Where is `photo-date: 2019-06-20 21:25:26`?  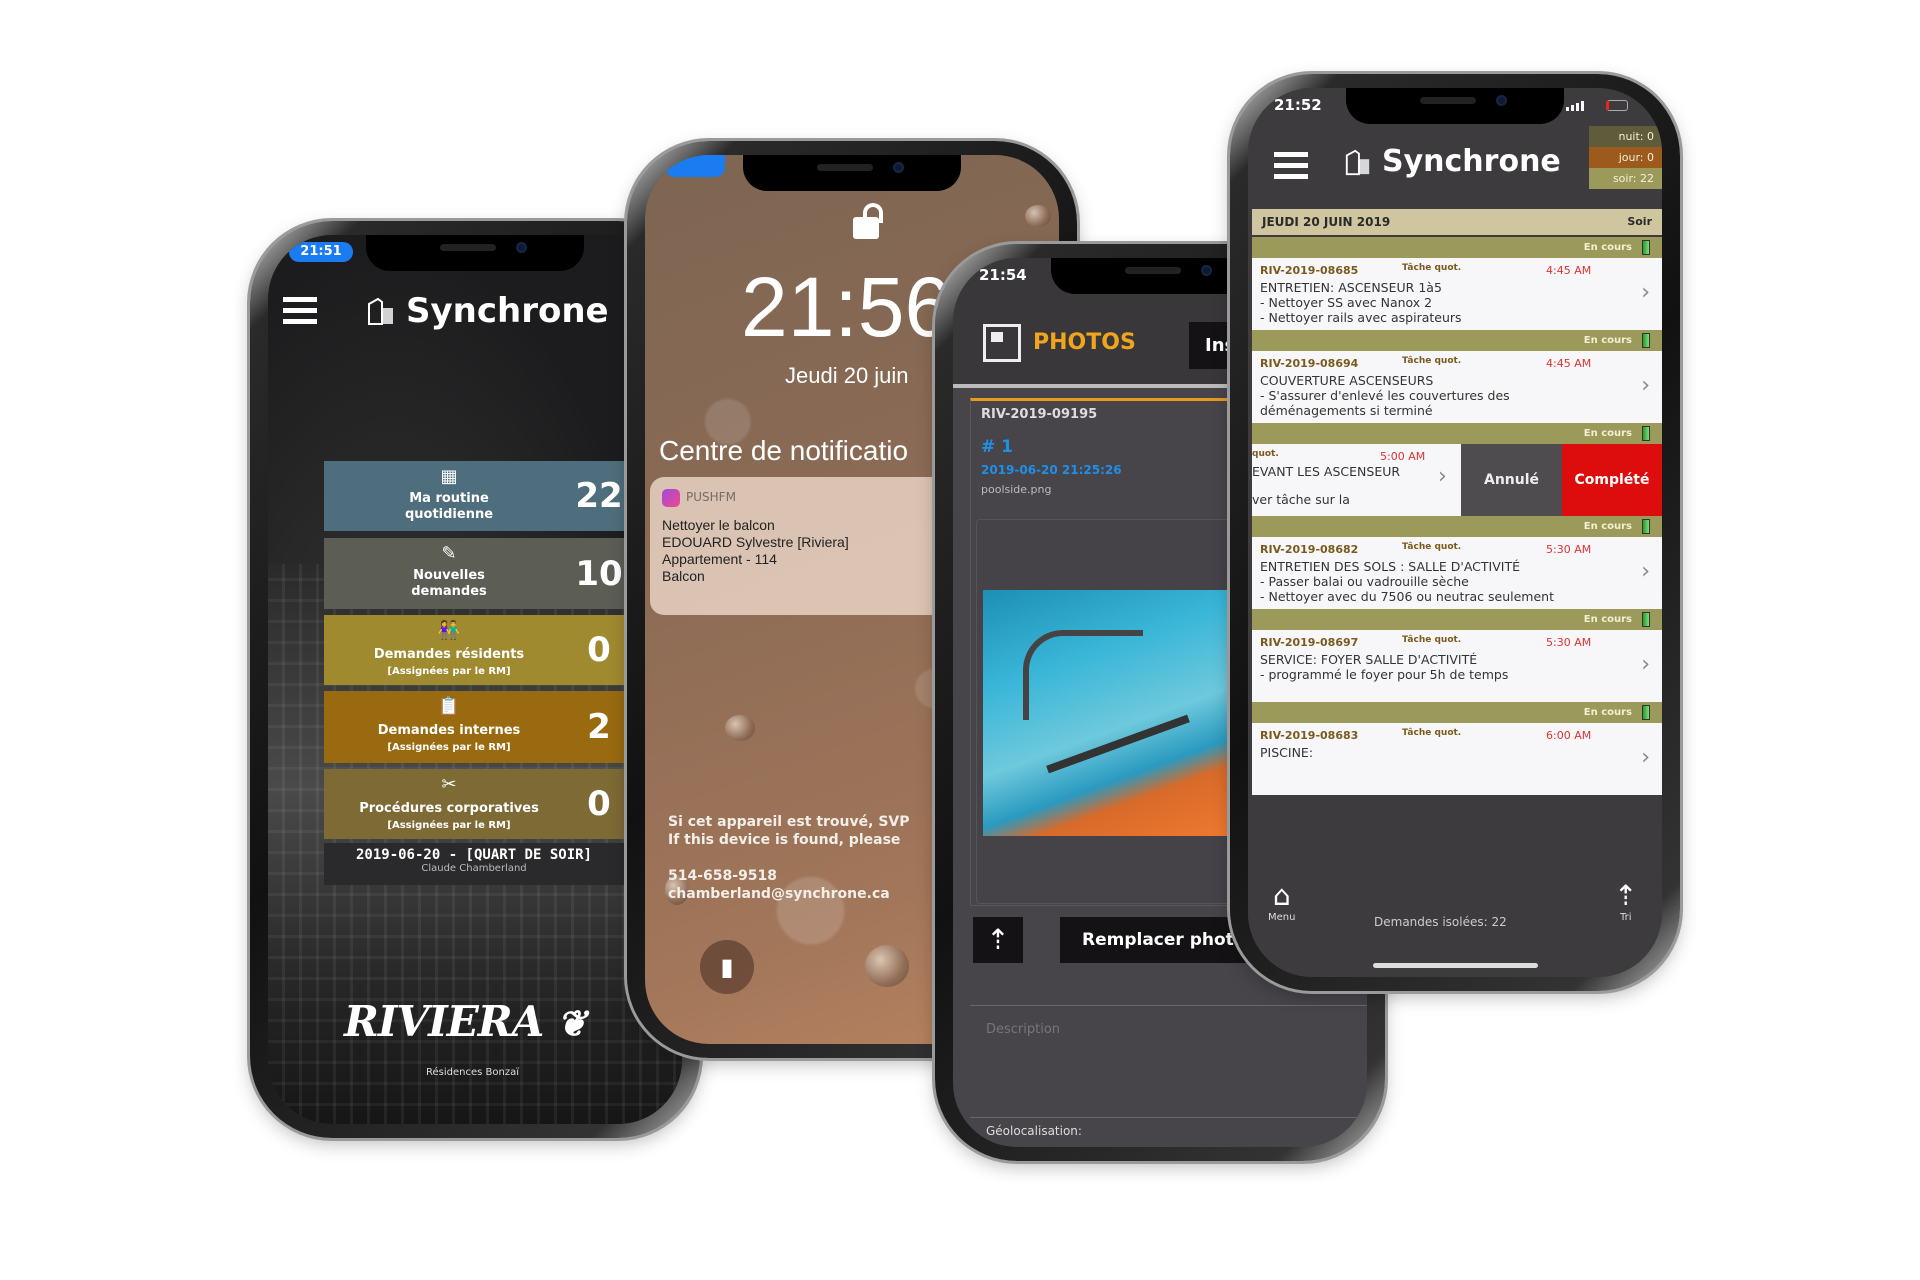 photo-date: 2019-06-20 21:25:26 is located at coordinates (1051, 470).